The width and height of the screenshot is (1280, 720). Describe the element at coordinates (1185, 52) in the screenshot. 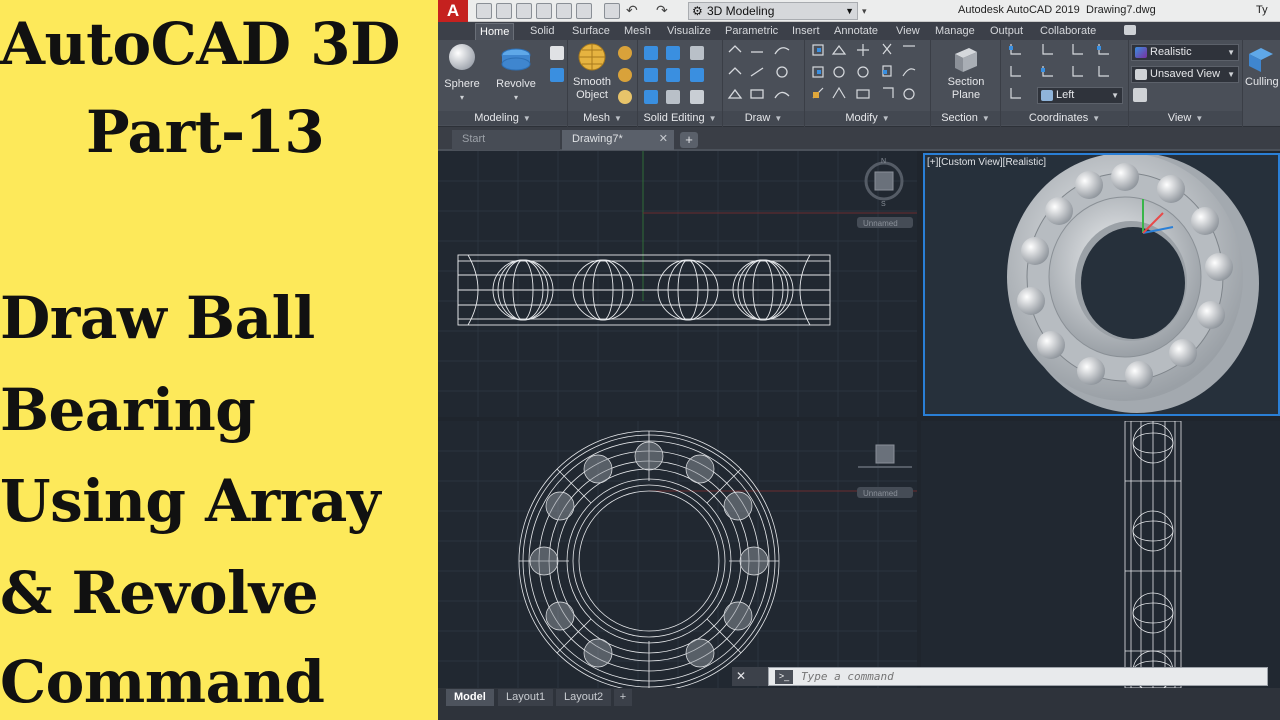

I see `visual-style-dropdown: Realistic ▼` at that location.